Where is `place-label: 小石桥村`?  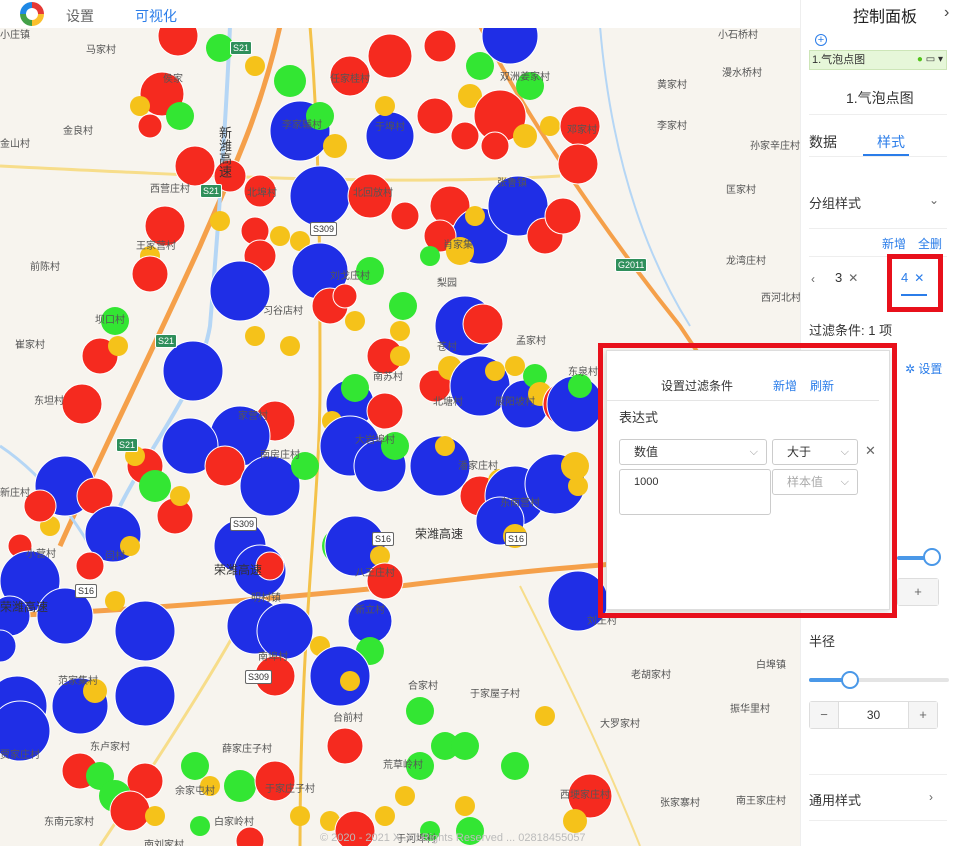 place-label: 小石桥村 is located at coordinates (738, 35).